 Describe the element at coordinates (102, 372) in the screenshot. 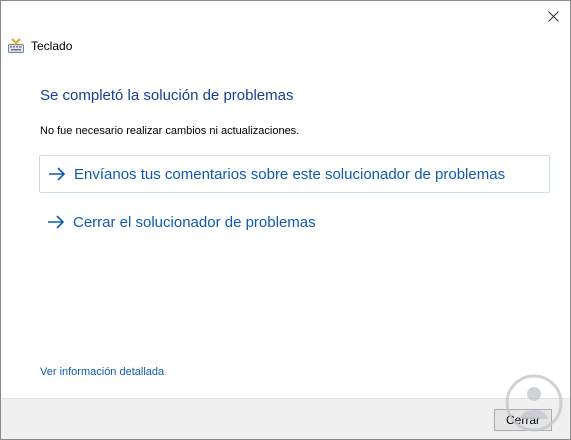

I see `view-details-link: Ver información detallada` at that location.